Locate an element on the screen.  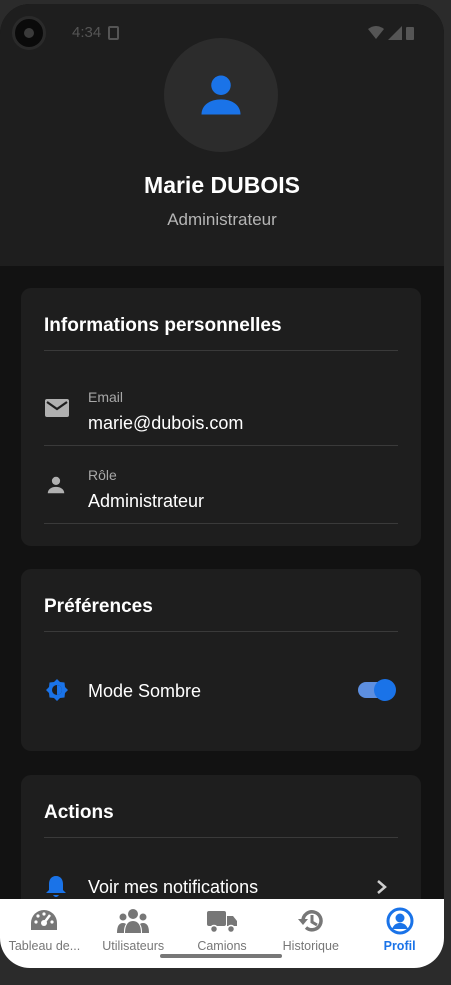
truck-icon is located at coordinates (221, 922).